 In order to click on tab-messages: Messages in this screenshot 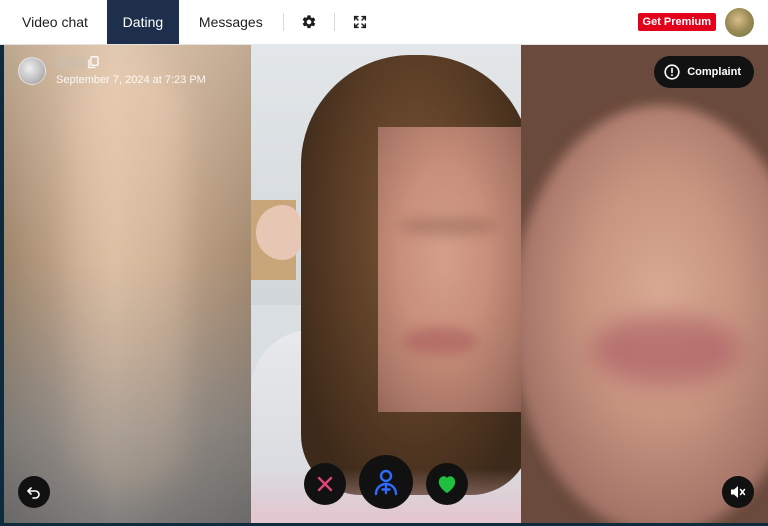, I will do `click(231, 22)`.